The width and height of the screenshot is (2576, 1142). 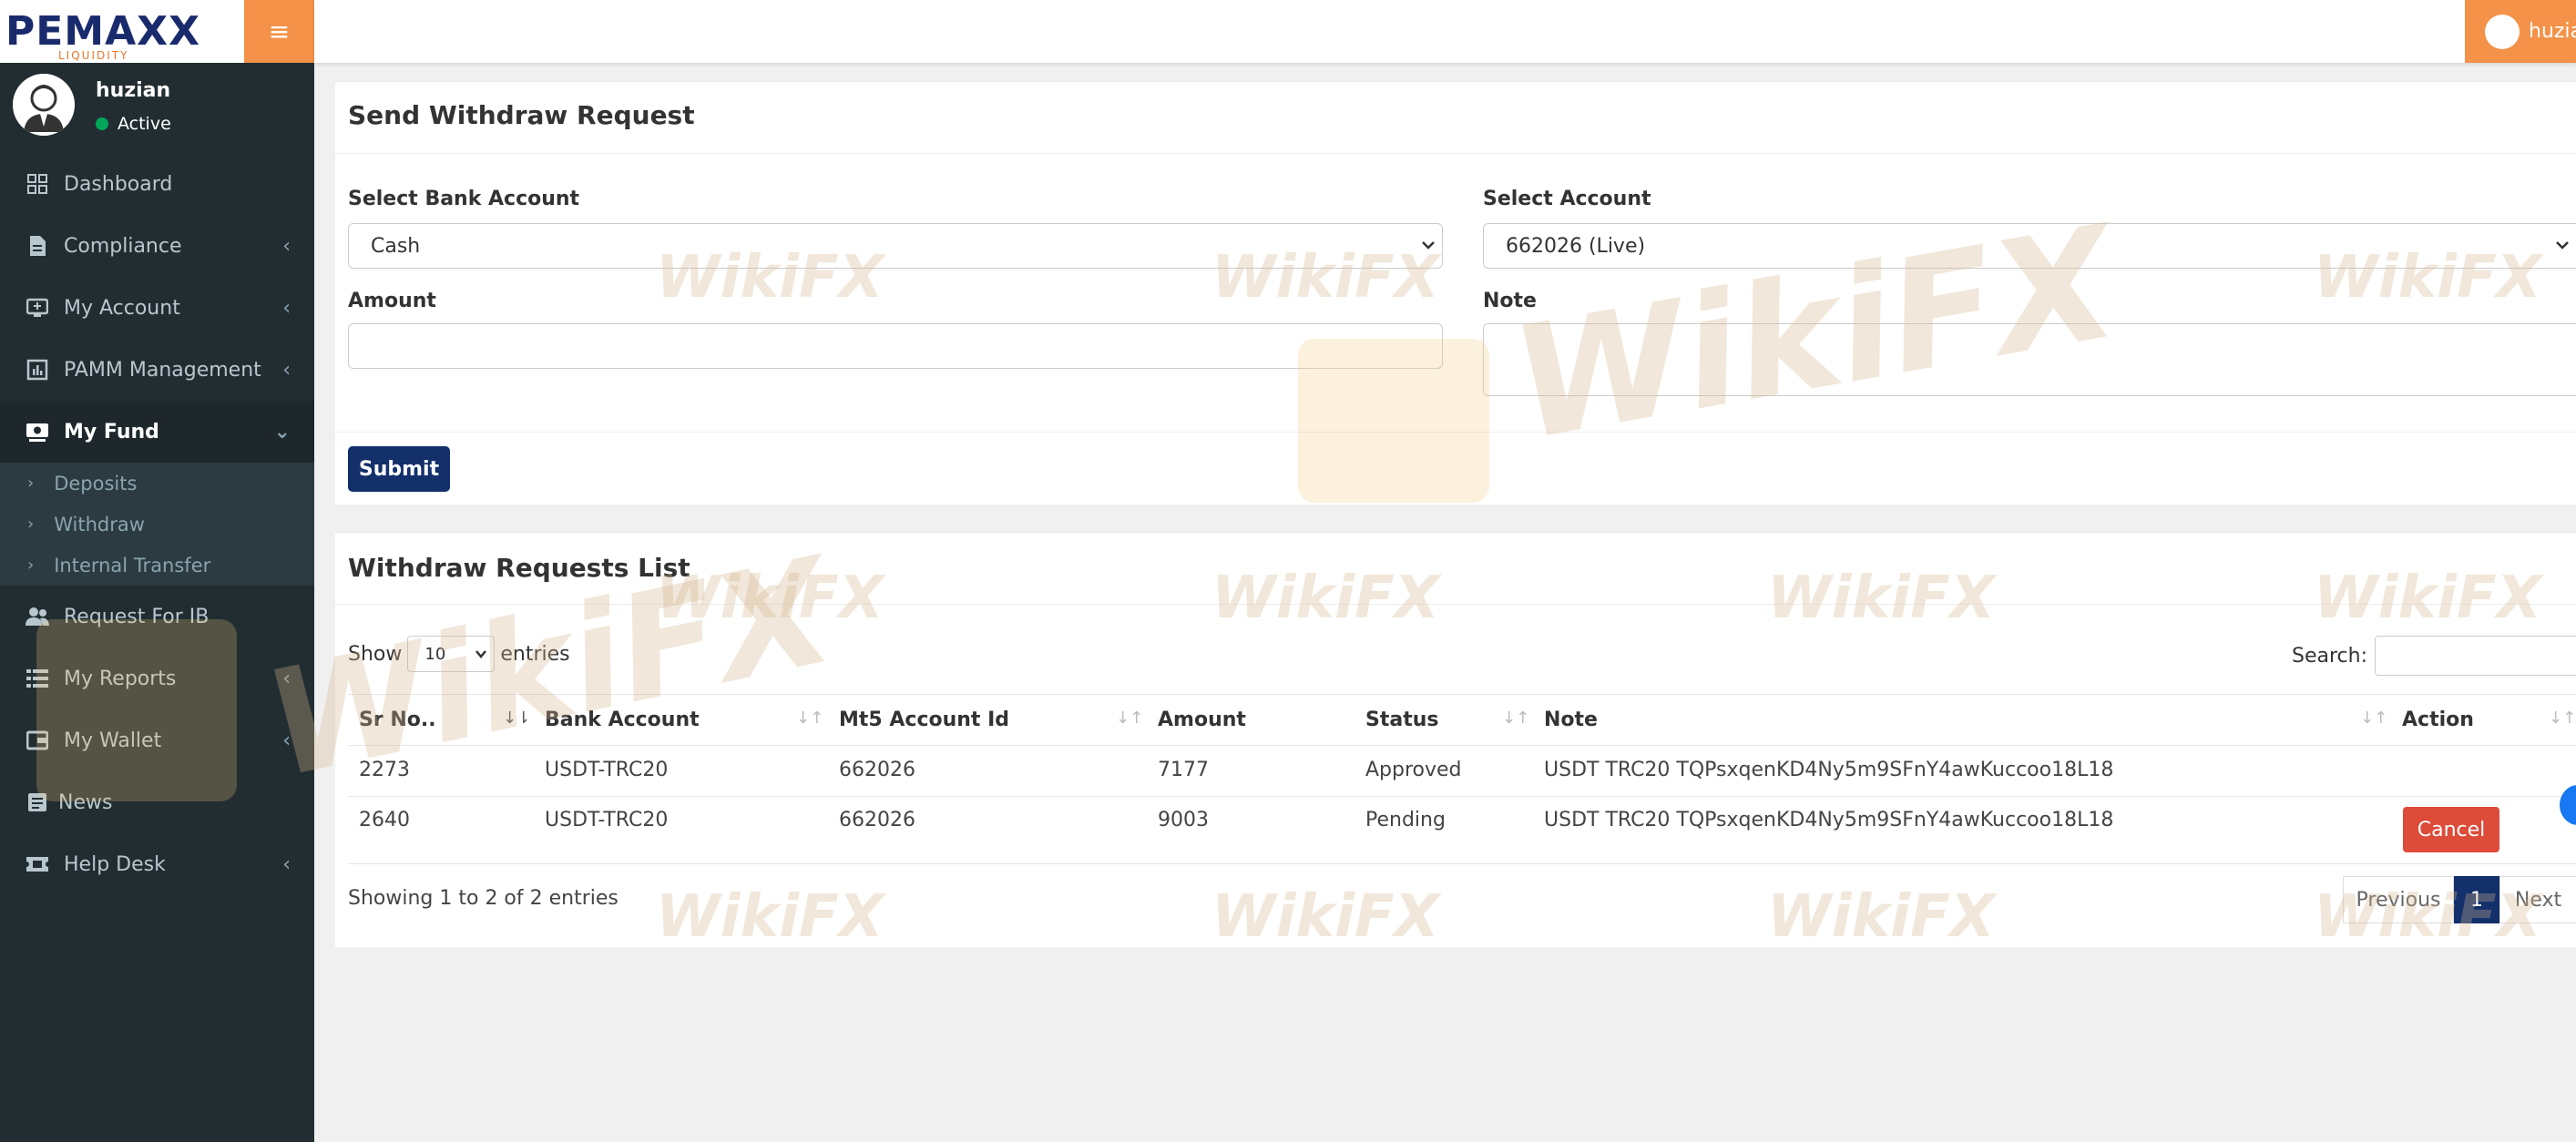 What do you see at coordinates (2476, 899) in the screenshot?
I see `page-1-button: 1` at bounding box center [2476, 899].